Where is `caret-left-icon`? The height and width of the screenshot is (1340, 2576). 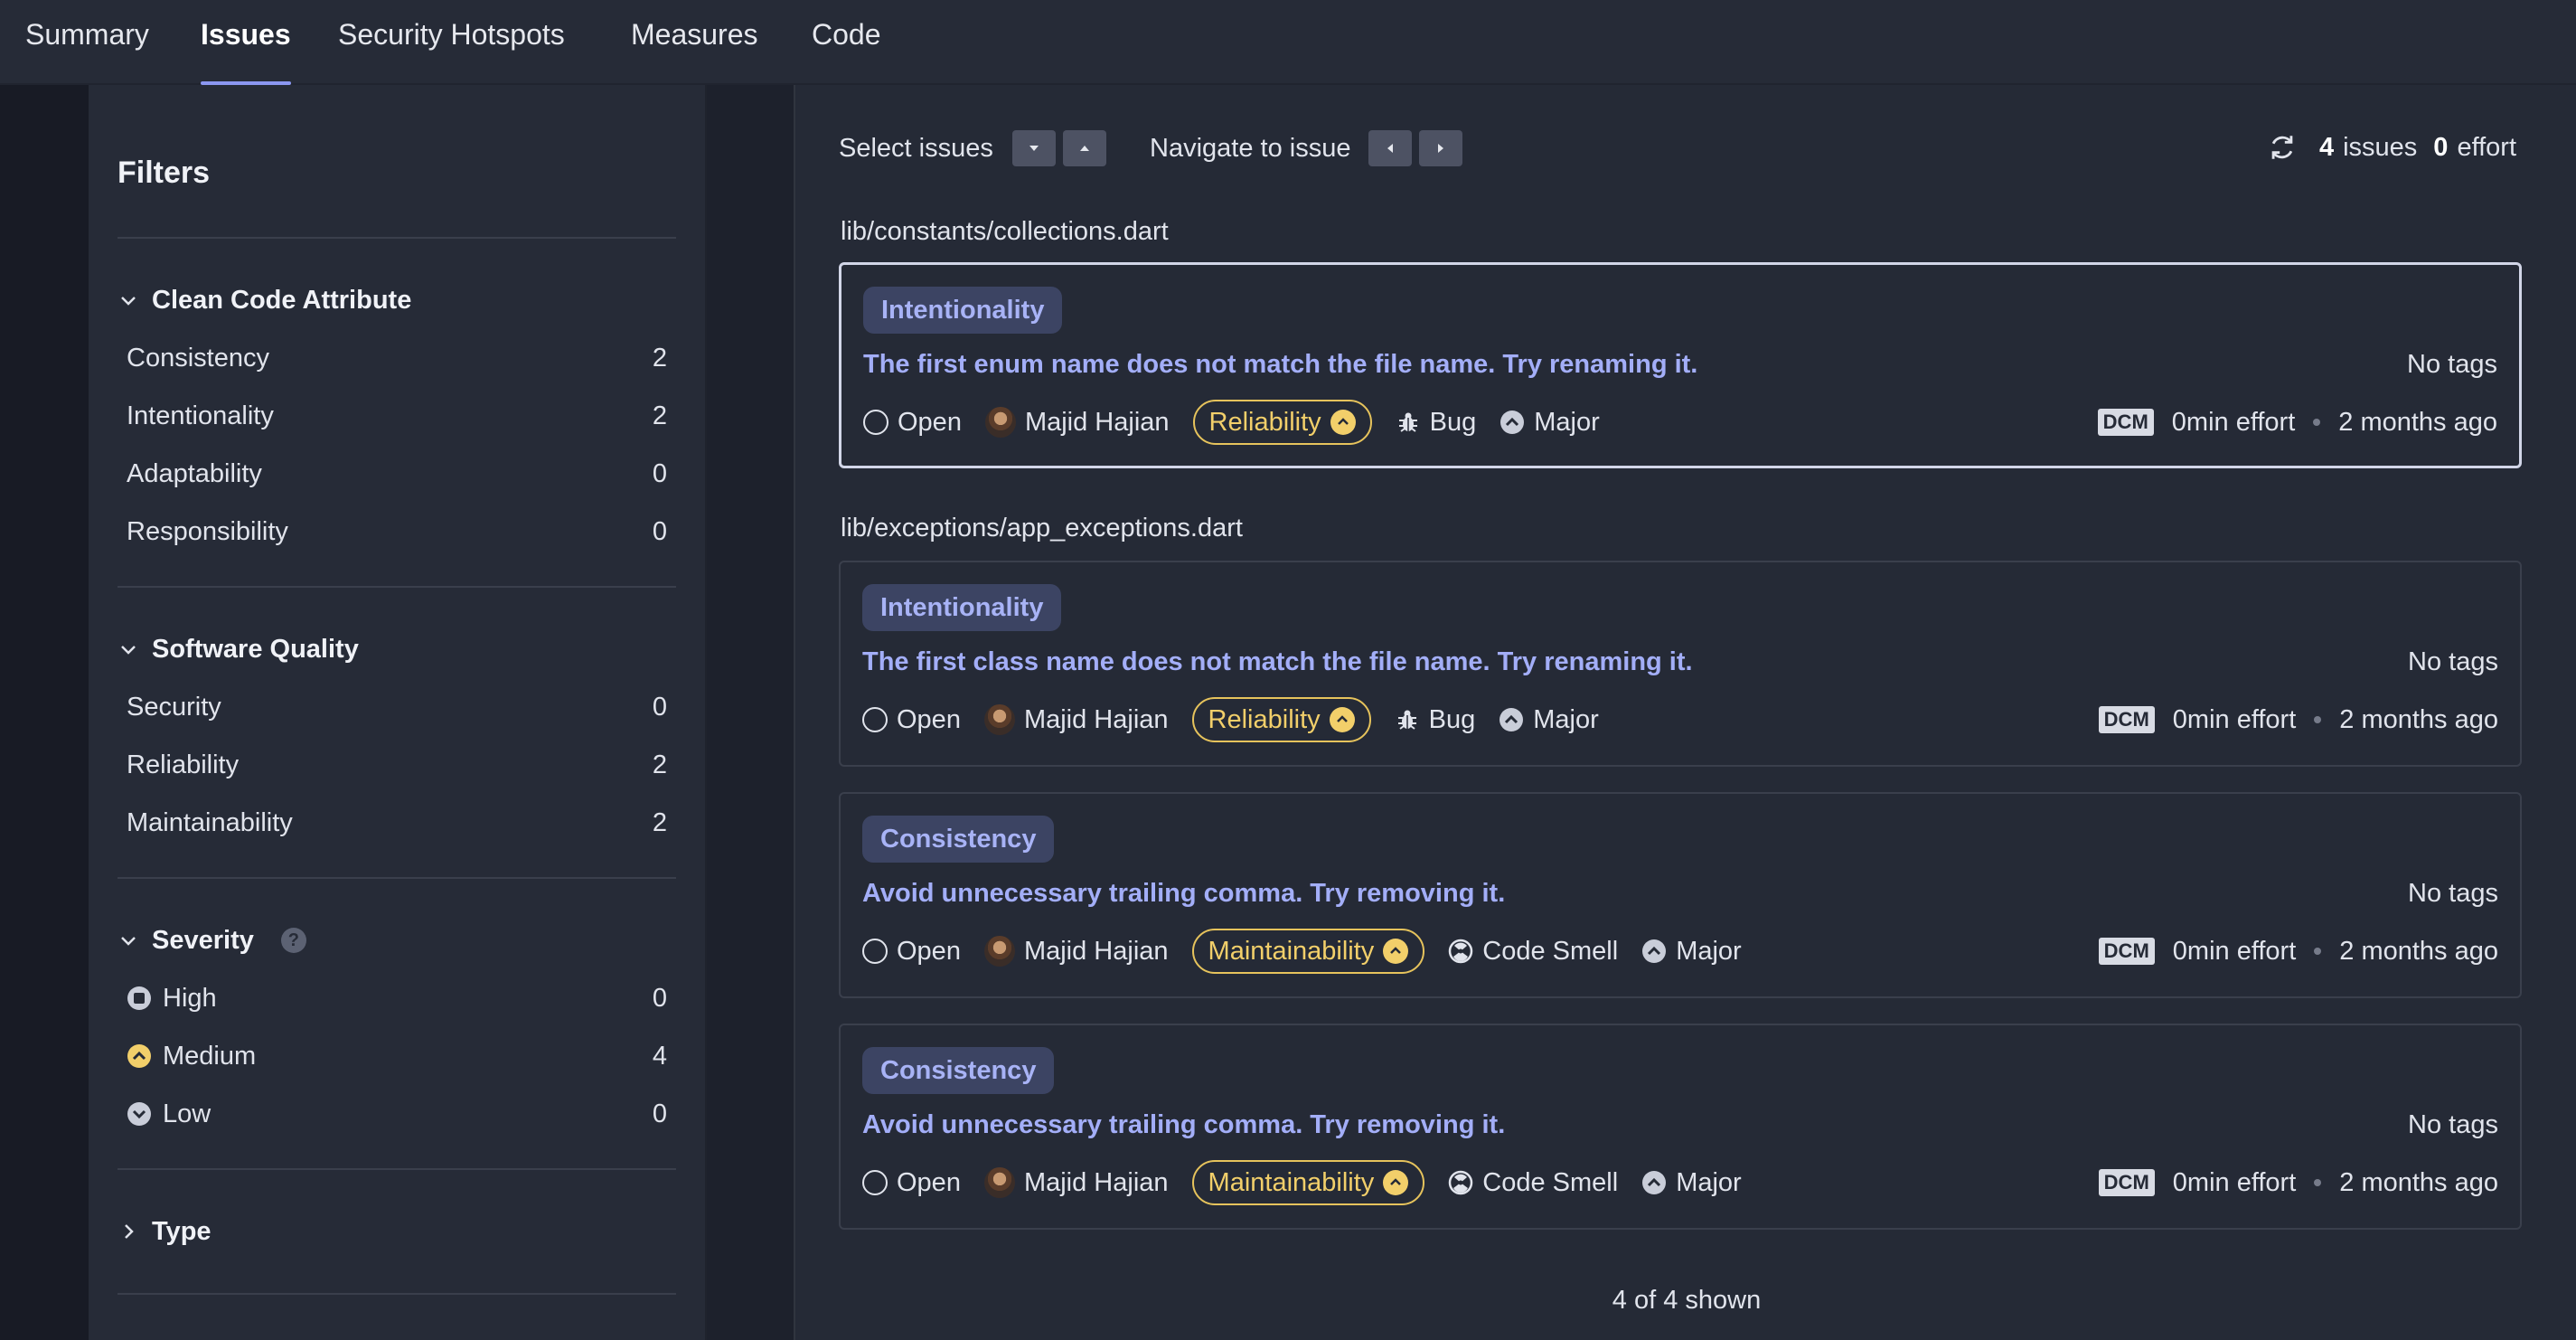 caret-left-icon is located at coordinates (1390, 148).